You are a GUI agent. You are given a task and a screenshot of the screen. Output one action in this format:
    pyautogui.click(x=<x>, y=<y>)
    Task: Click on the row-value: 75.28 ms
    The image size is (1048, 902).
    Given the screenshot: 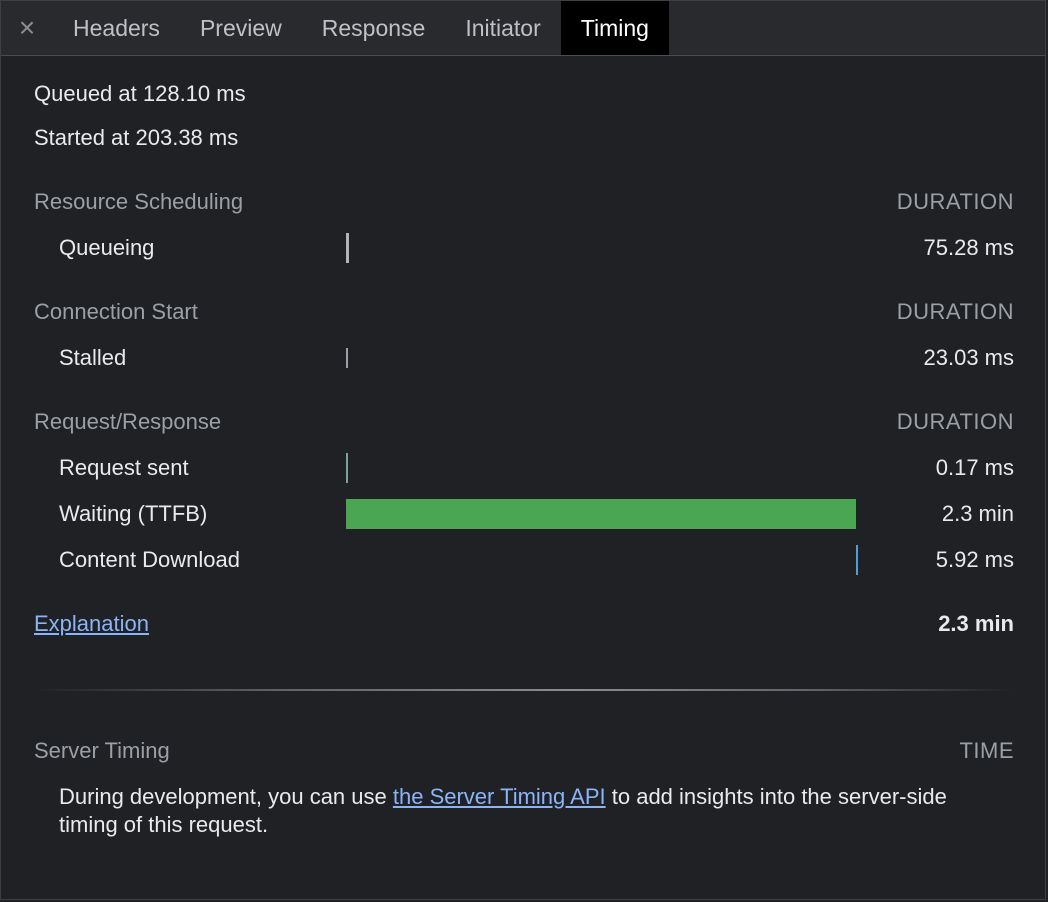 What is the action you would take?
    pyautogui.click(x=969, y=247)
    